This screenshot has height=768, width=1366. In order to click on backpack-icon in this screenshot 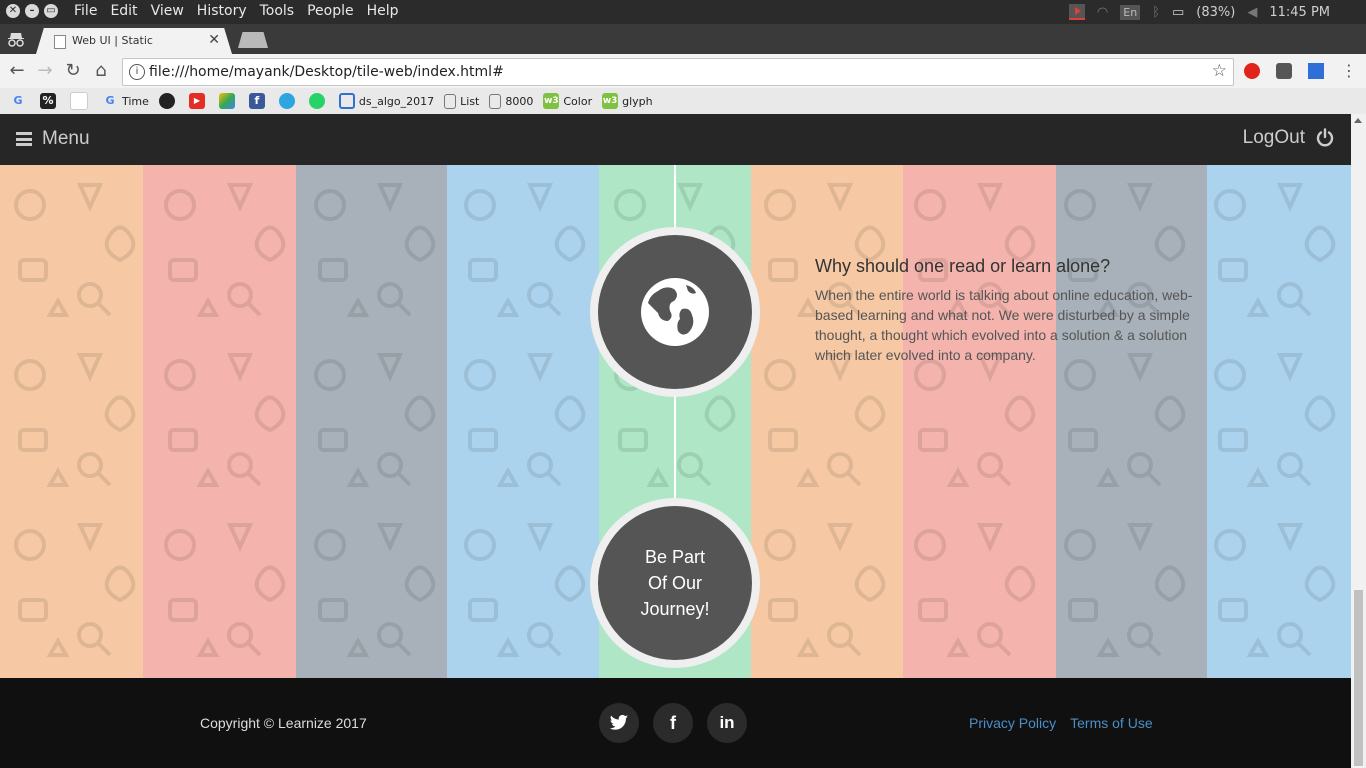, I will do `click(79, 101)`.